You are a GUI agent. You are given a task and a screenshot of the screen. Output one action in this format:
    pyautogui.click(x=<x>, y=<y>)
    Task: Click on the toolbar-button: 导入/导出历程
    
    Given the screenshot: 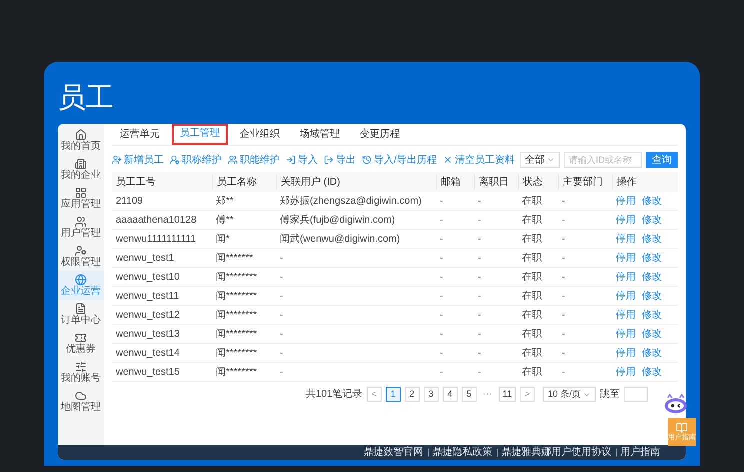 What is the action you would take?
    pyautogui.click(x=399, y=160)
    